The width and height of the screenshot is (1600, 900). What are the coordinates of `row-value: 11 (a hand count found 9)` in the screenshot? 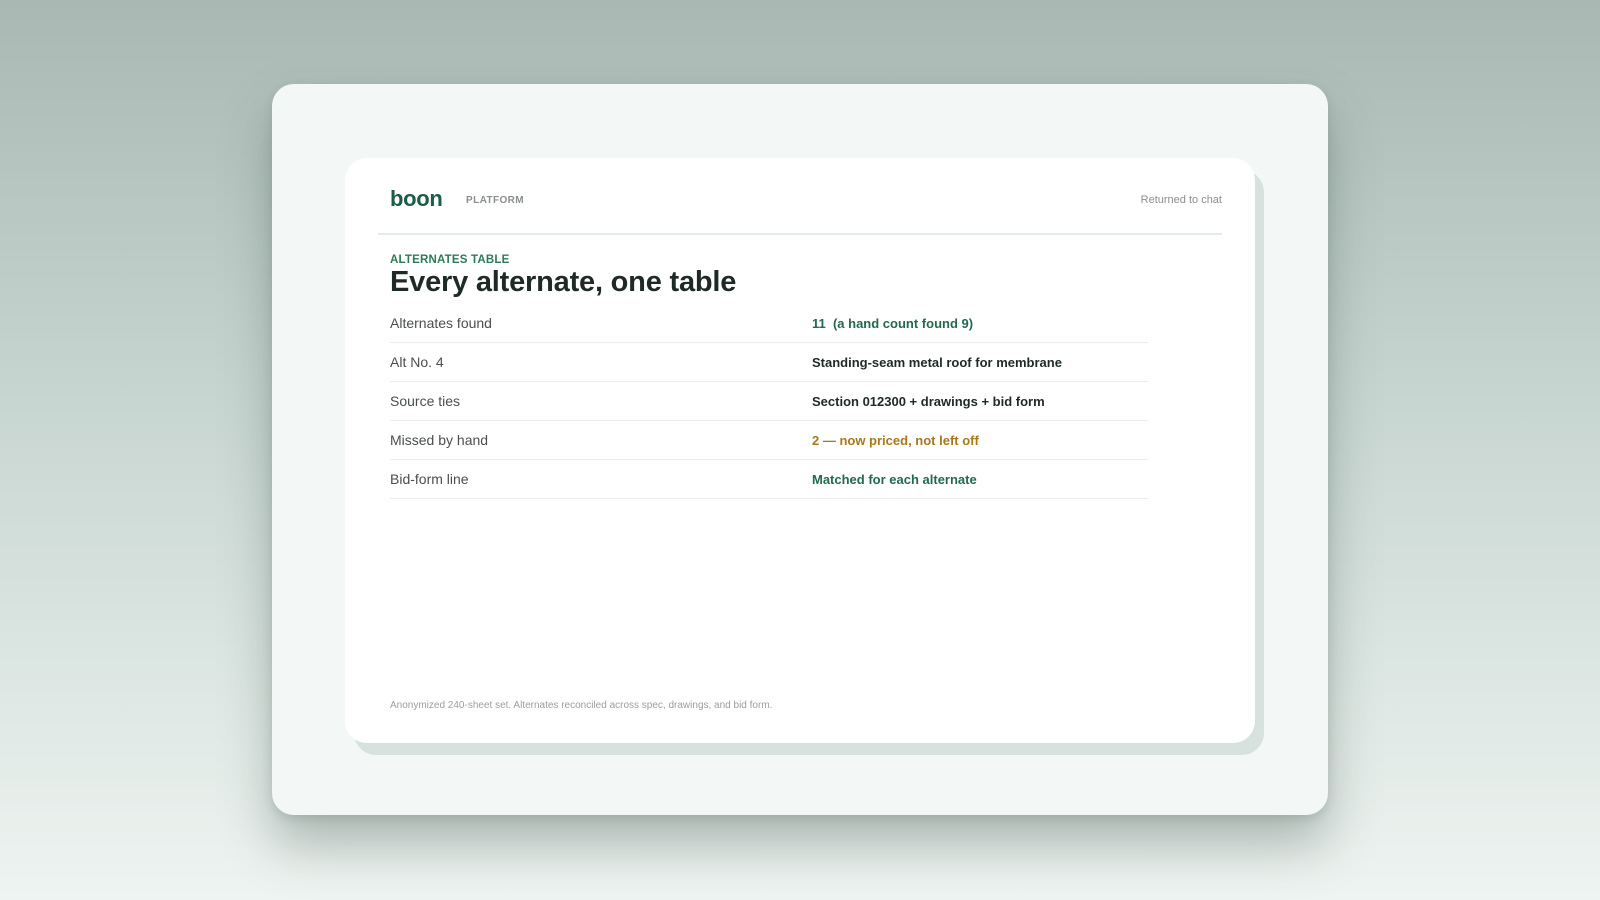 It's located at (893, 323).